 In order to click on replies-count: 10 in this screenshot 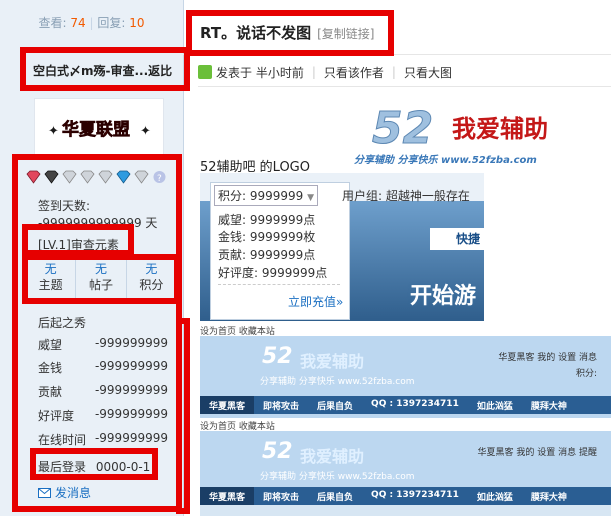, I will do `click(137, 23)`.